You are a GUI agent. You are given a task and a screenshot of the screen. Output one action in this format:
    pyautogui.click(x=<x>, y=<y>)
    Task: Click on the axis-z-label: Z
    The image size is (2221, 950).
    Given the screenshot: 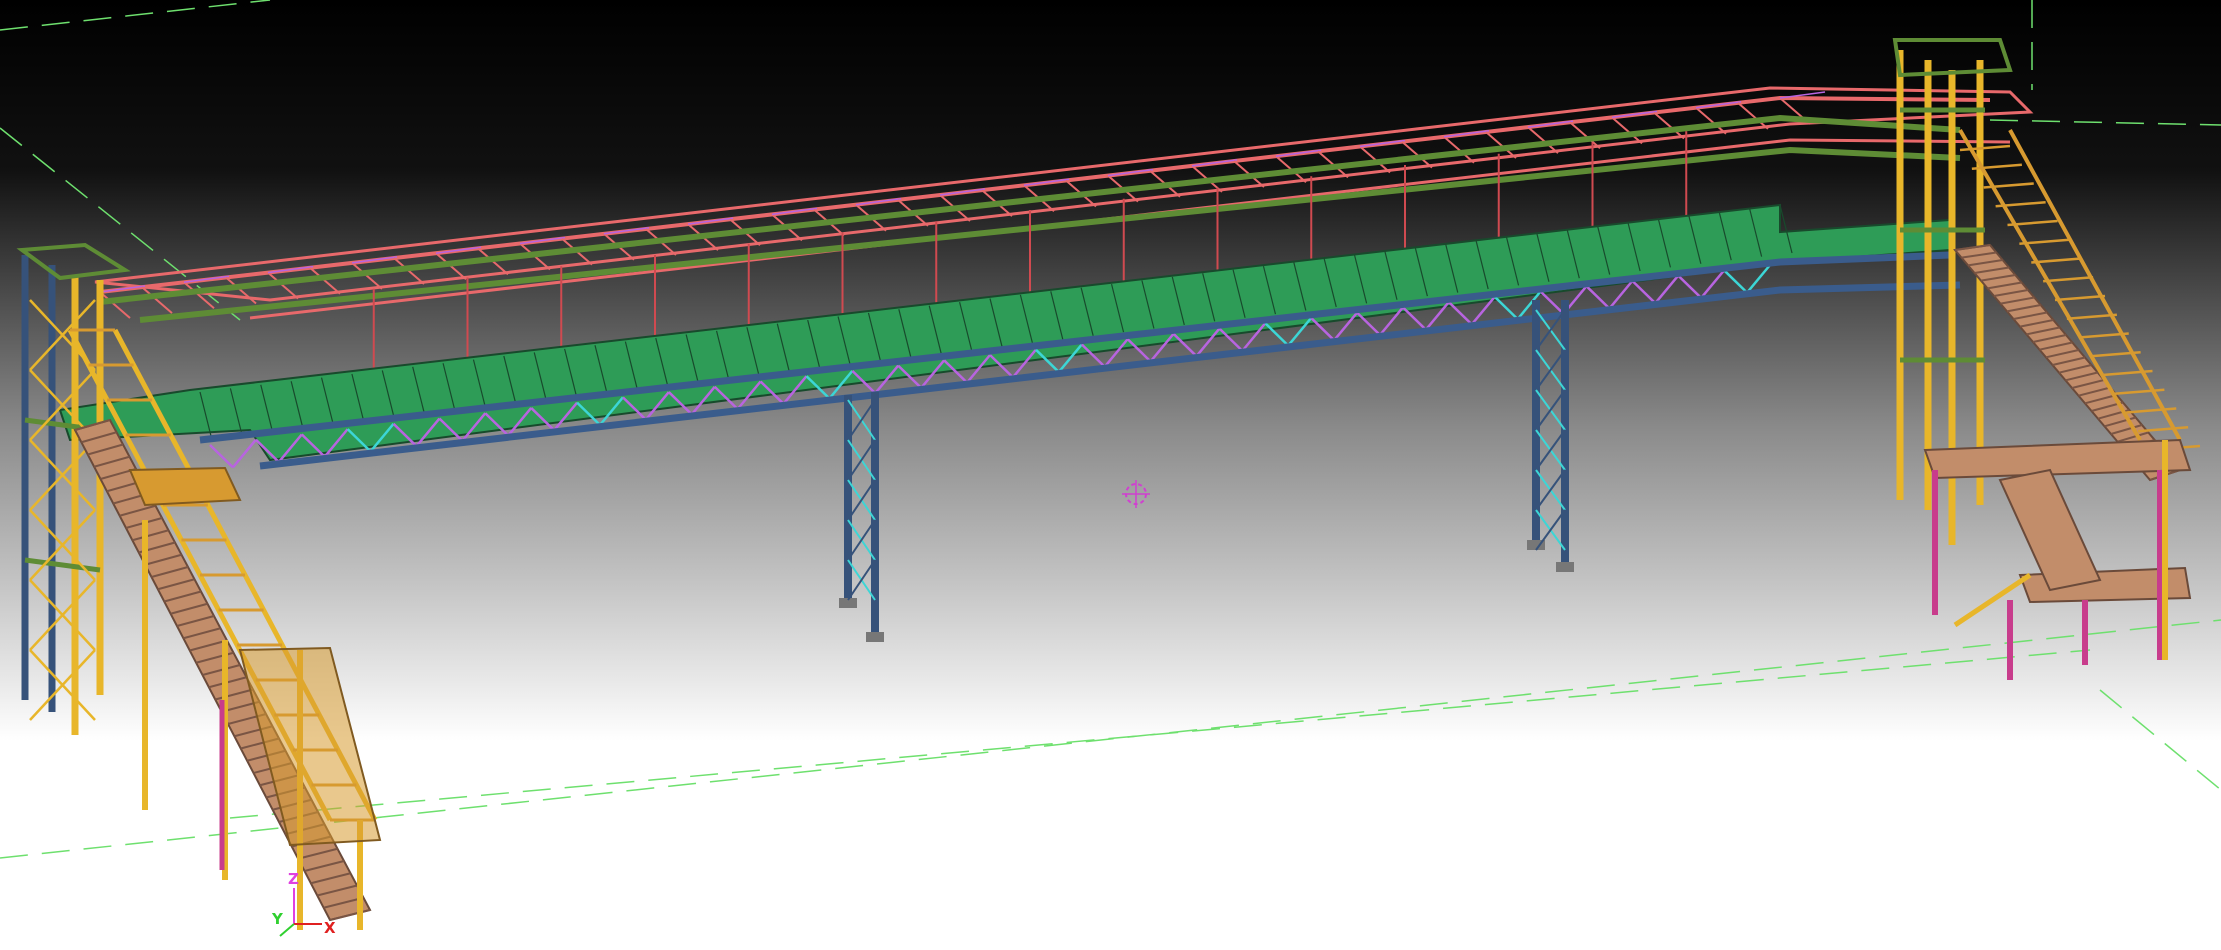 What is the action you would take?
    pyautogui.click(x=293, y=879)
    